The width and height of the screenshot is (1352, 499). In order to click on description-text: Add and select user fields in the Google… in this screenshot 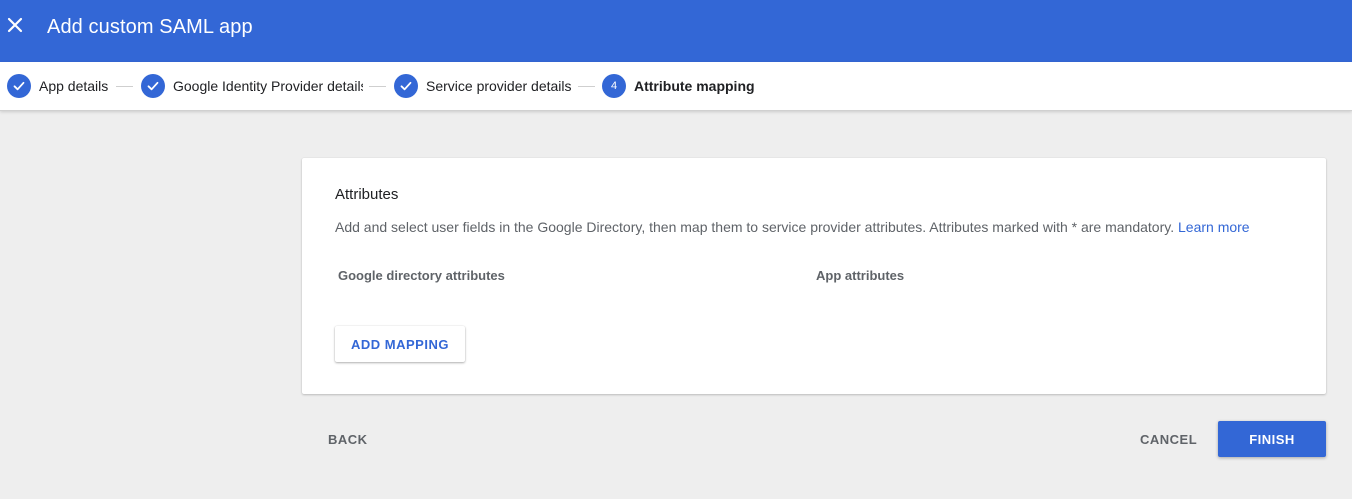, I will do `click(755, 227)`.